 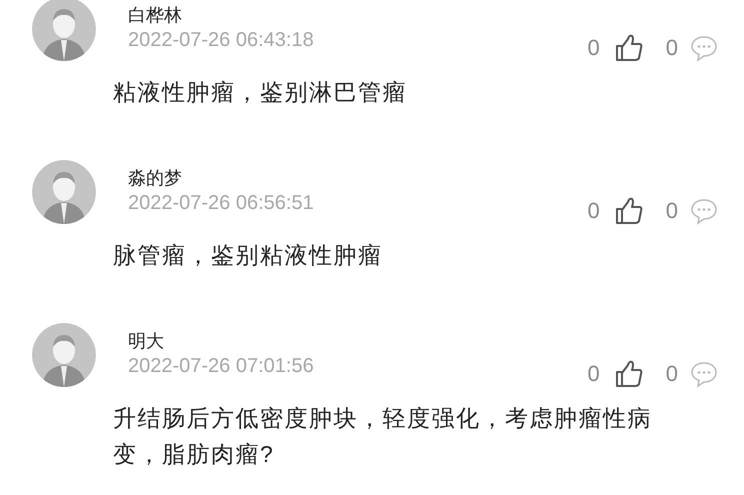 What do you see at coordinates (155, 15) in the screenshot?
I see `commenter-name: 白桦林` at bounding box center [155, 15].